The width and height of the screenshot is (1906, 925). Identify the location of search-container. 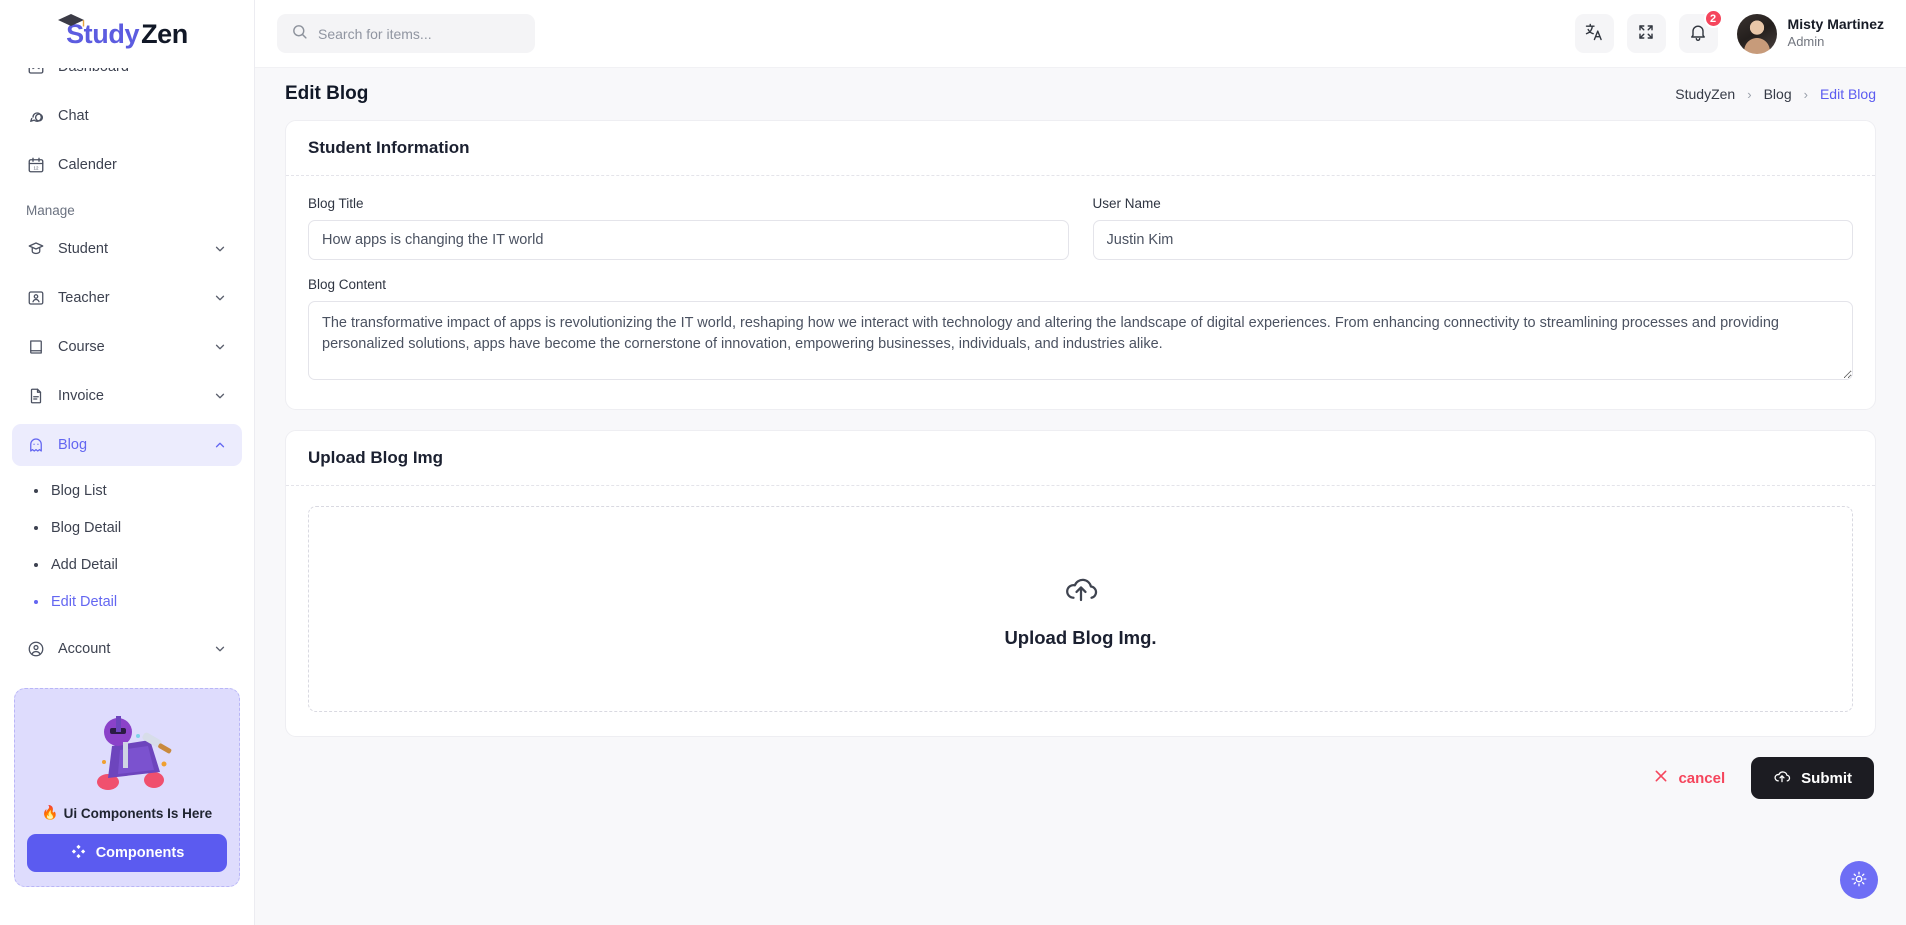
(406, 33).